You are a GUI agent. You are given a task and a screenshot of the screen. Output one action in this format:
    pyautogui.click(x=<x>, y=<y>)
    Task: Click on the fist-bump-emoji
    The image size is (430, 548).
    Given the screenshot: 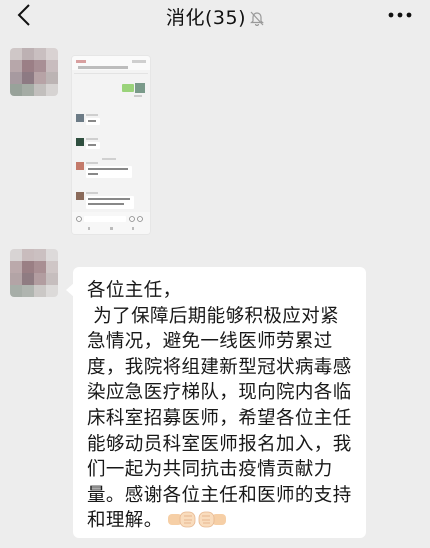 What is the action you would take?
    pyautogui.click(x=196, y=519)
    